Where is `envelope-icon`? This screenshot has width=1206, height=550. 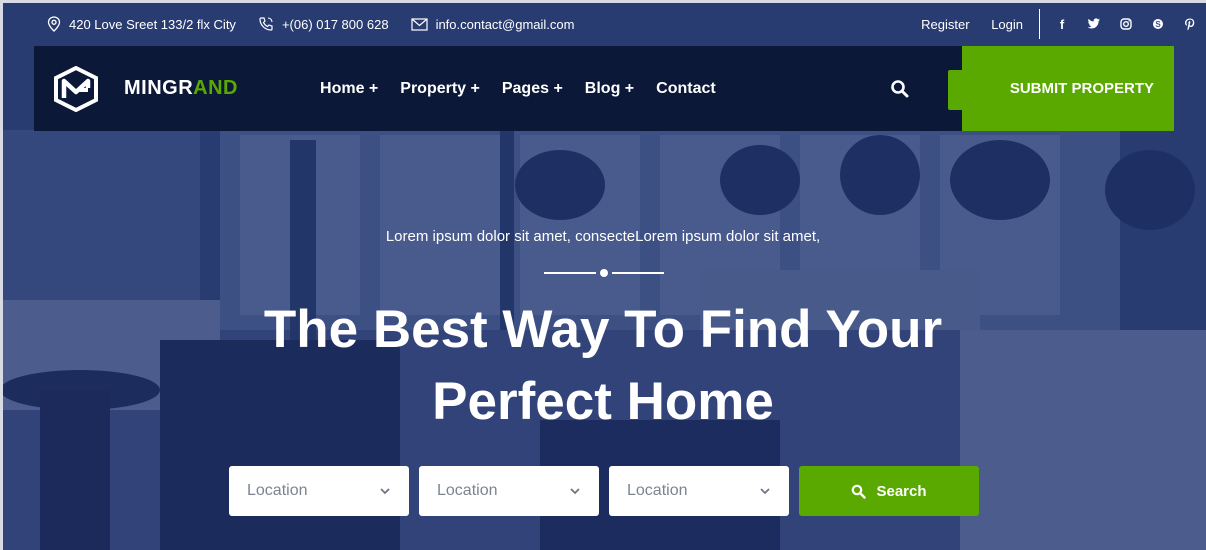 envelope-icon is located at coordinates (419, 24).